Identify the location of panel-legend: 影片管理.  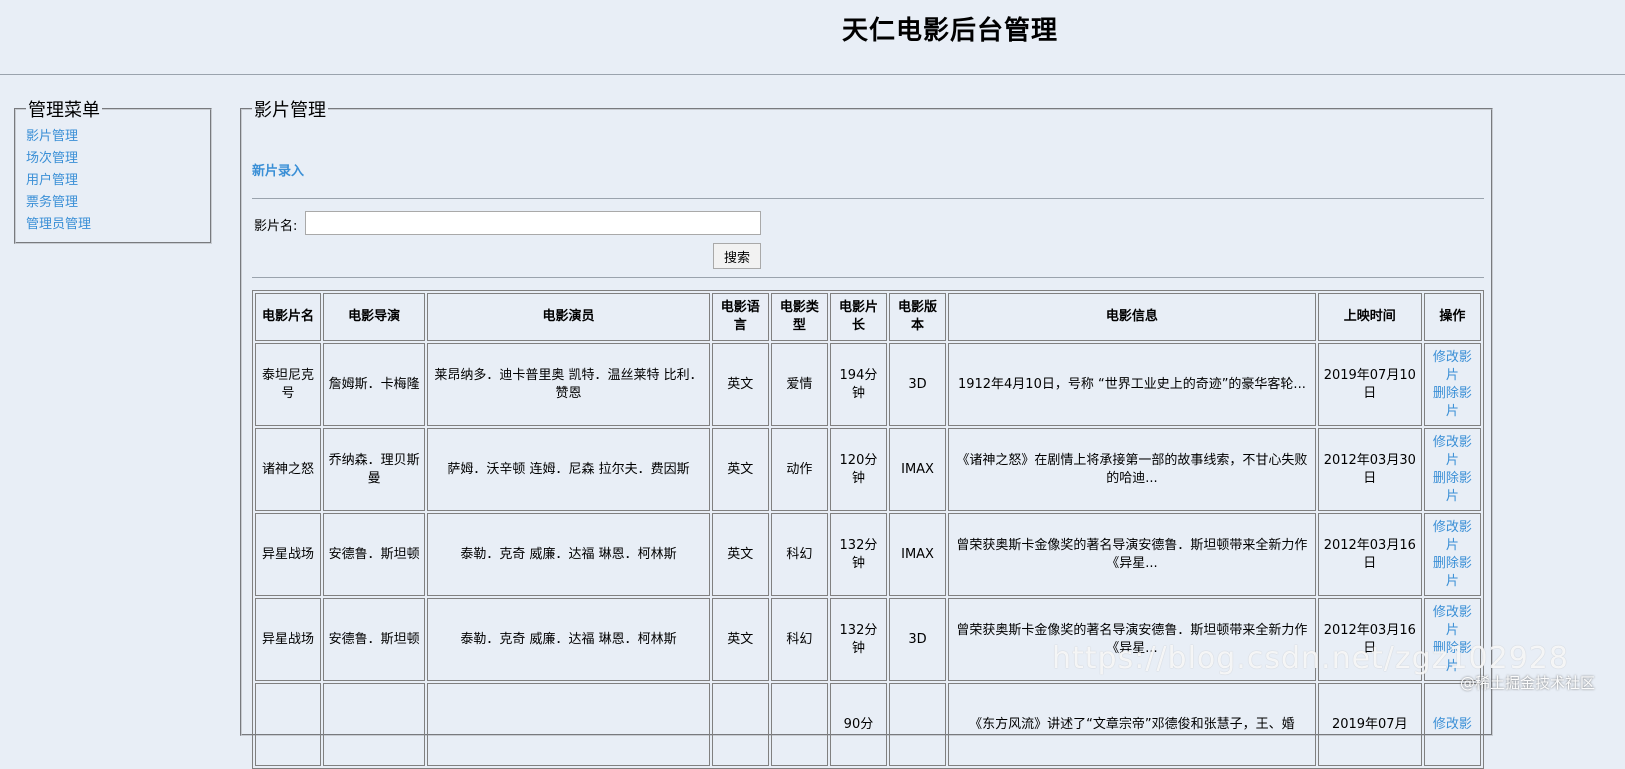
(290, 110).